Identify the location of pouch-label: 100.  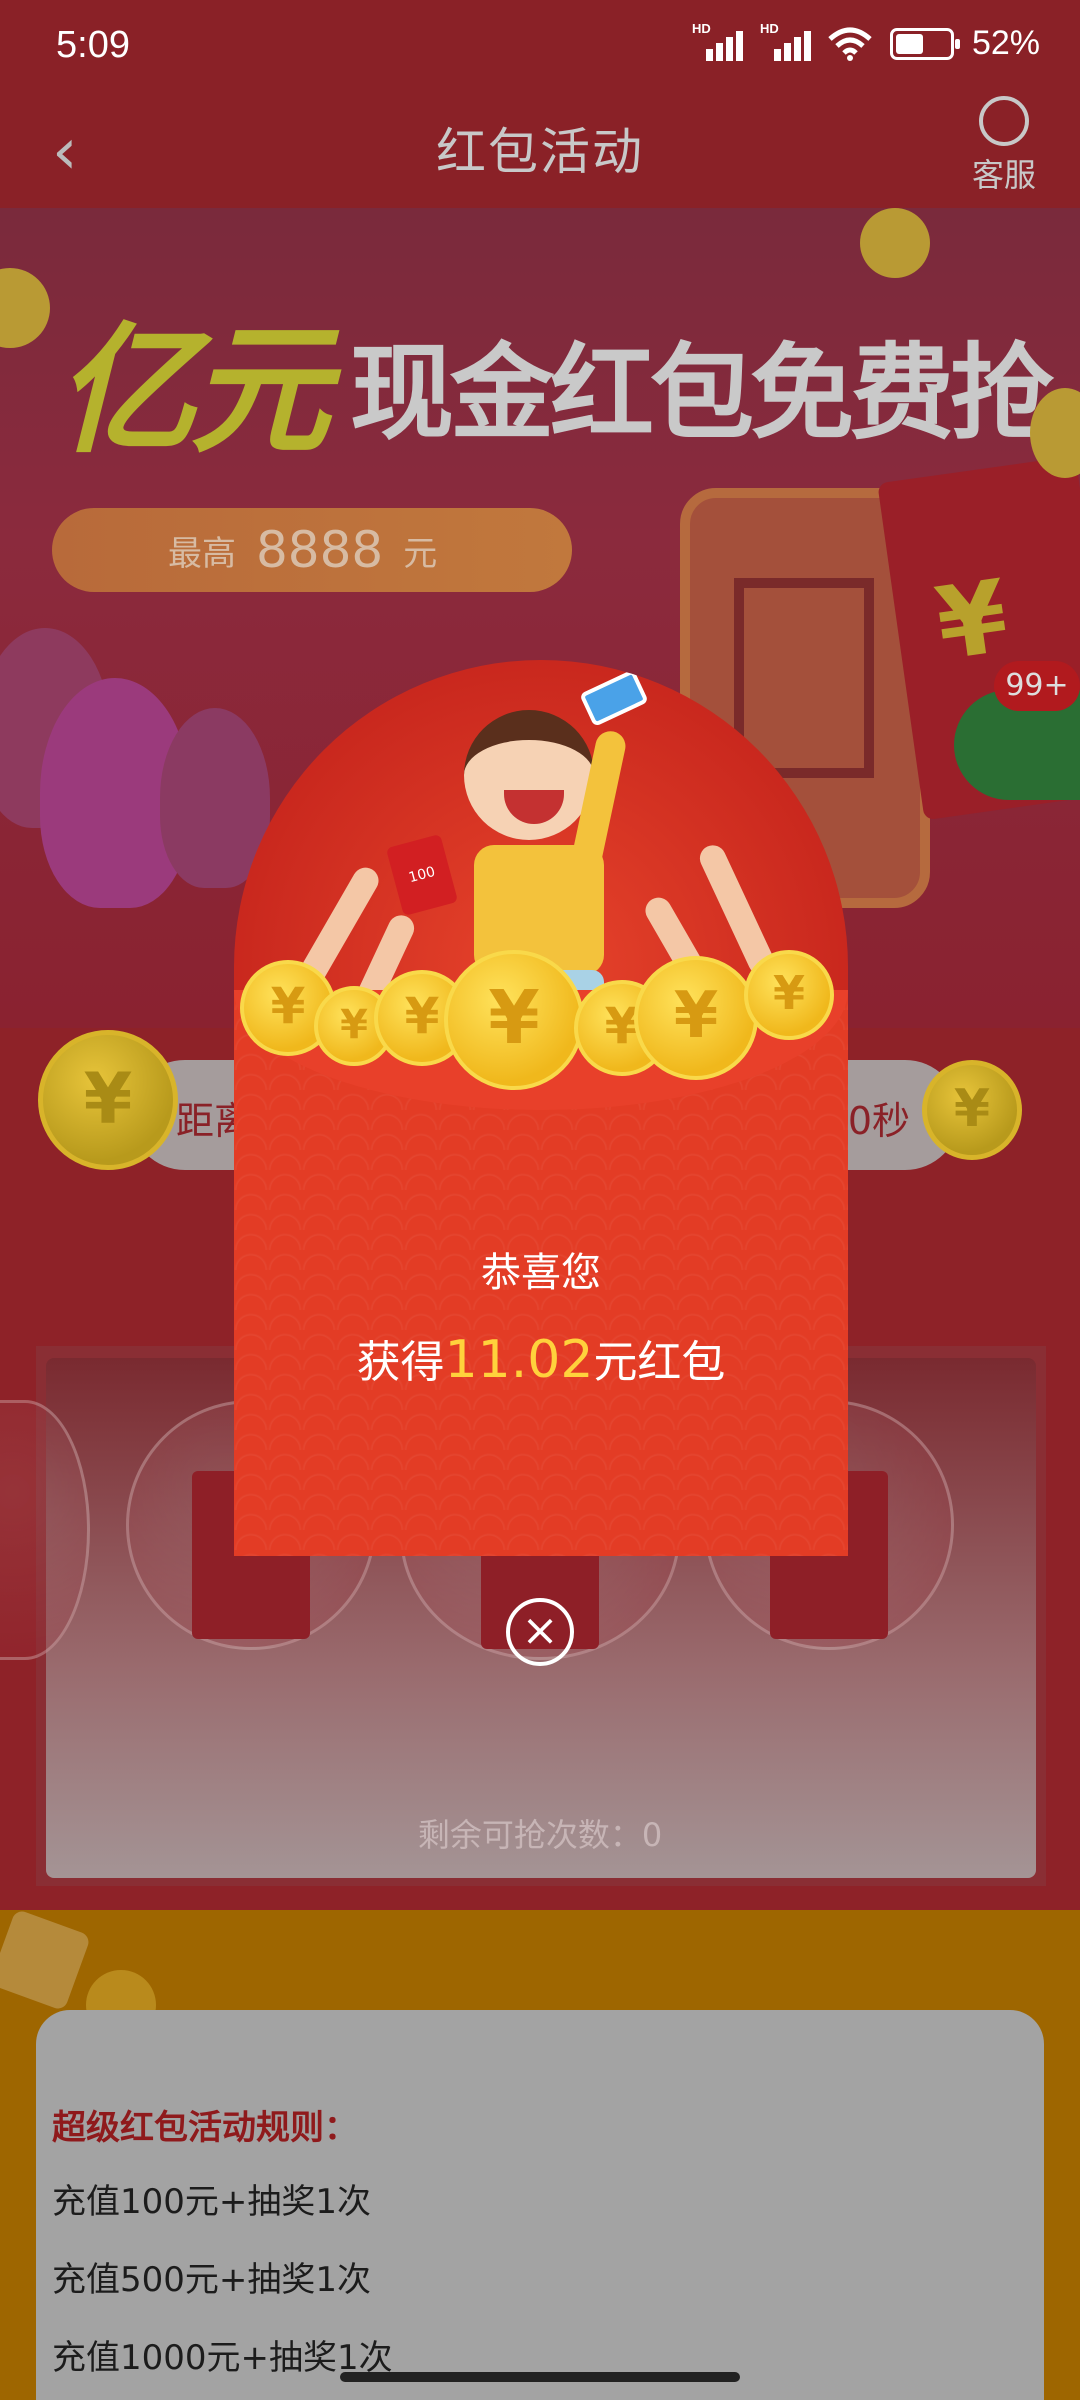
(422, 875).